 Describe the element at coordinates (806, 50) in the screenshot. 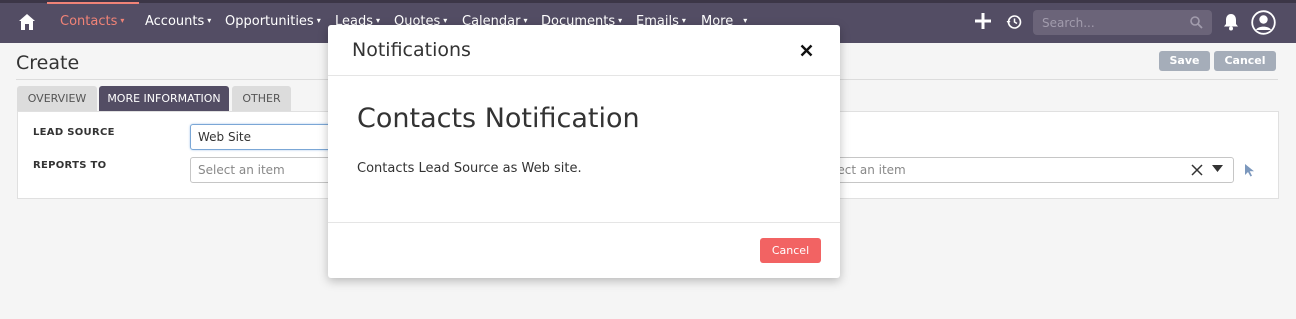

I see `close-icon` at that location.